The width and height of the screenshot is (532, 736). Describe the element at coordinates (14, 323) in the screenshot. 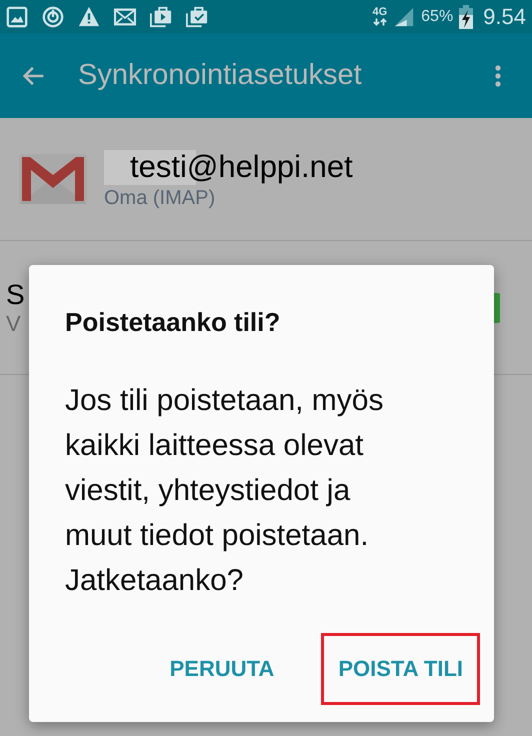

I see `setting-subtitle: V` at that location.